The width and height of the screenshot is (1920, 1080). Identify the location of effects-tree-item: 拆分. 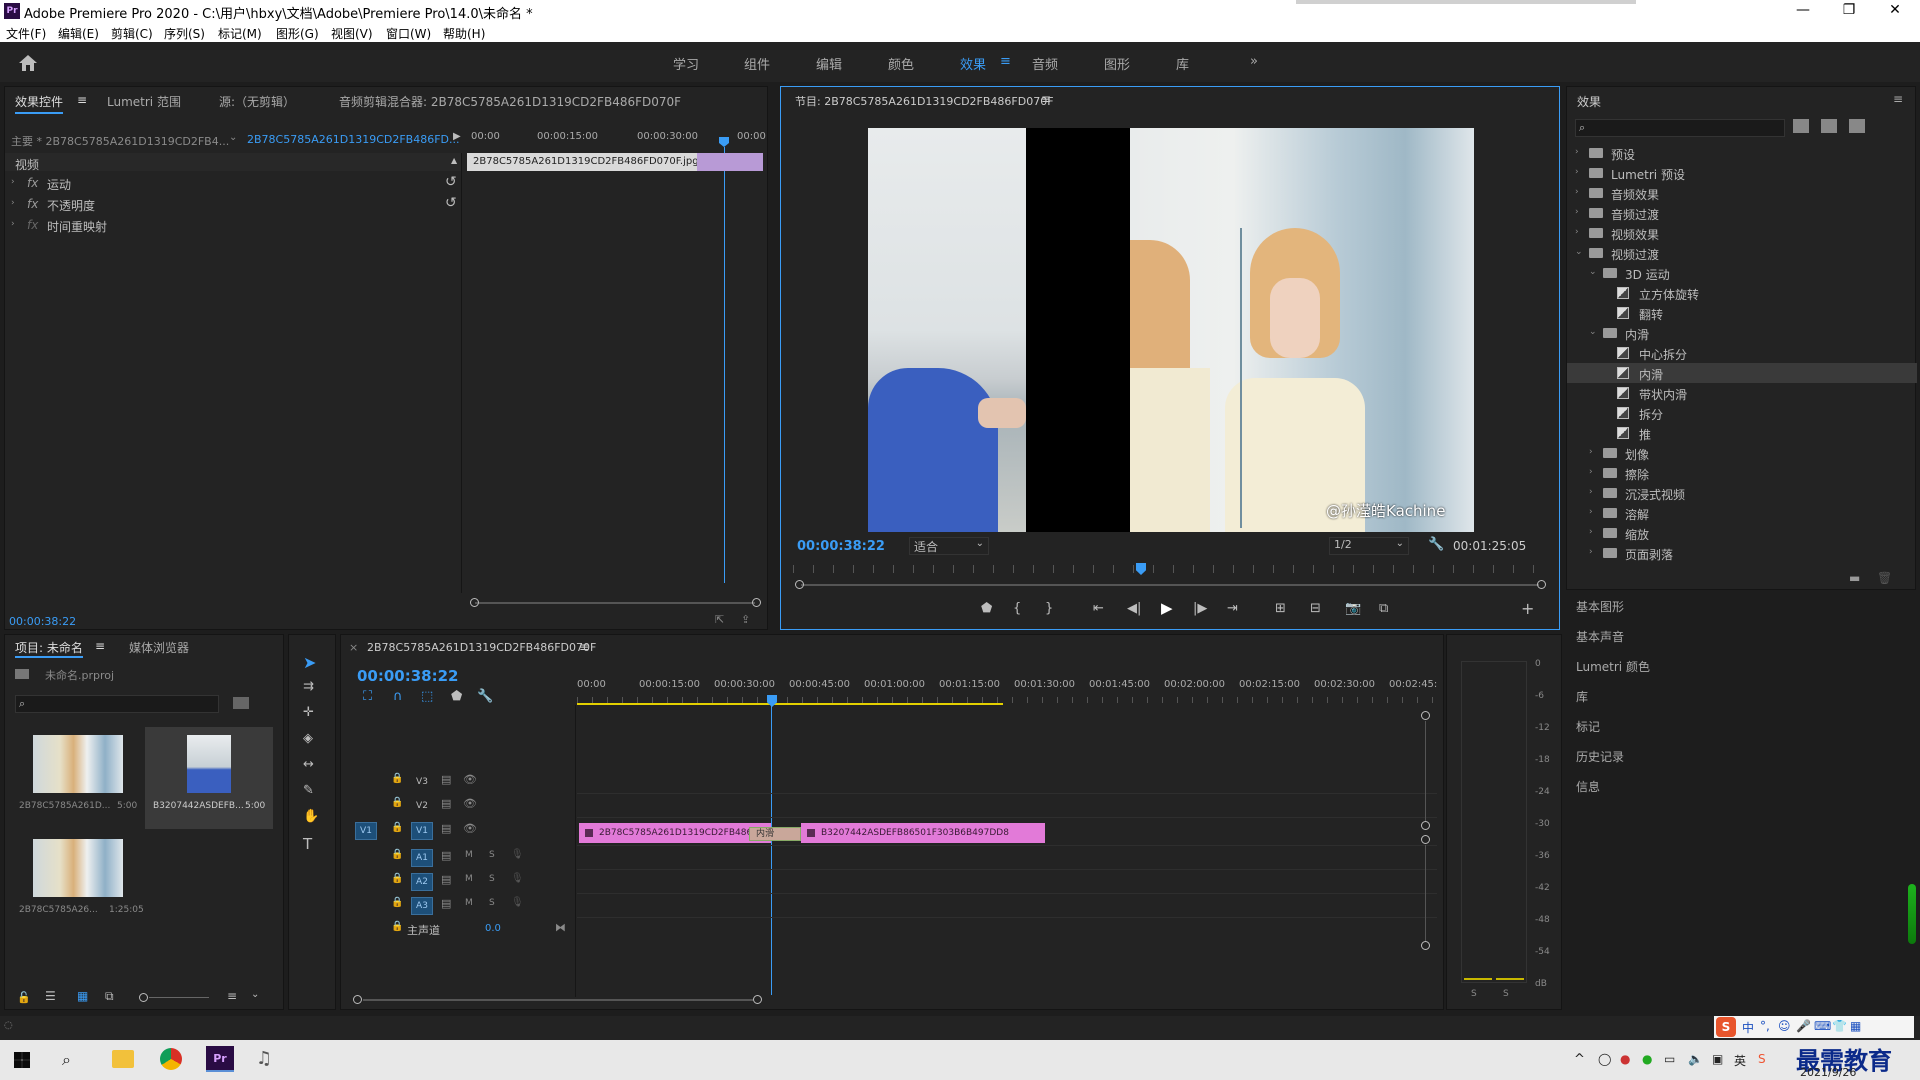
(1742, 413).